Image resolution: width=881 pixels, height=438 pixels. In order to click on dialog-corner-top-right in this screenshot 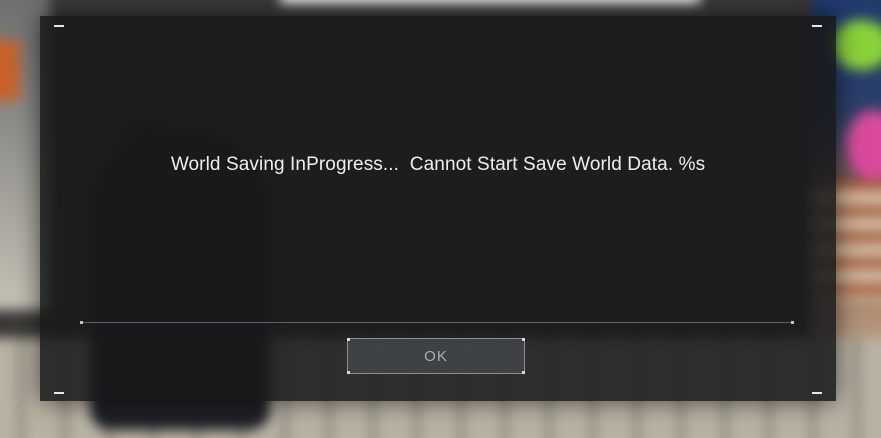, I will do `click(817, 26)`.